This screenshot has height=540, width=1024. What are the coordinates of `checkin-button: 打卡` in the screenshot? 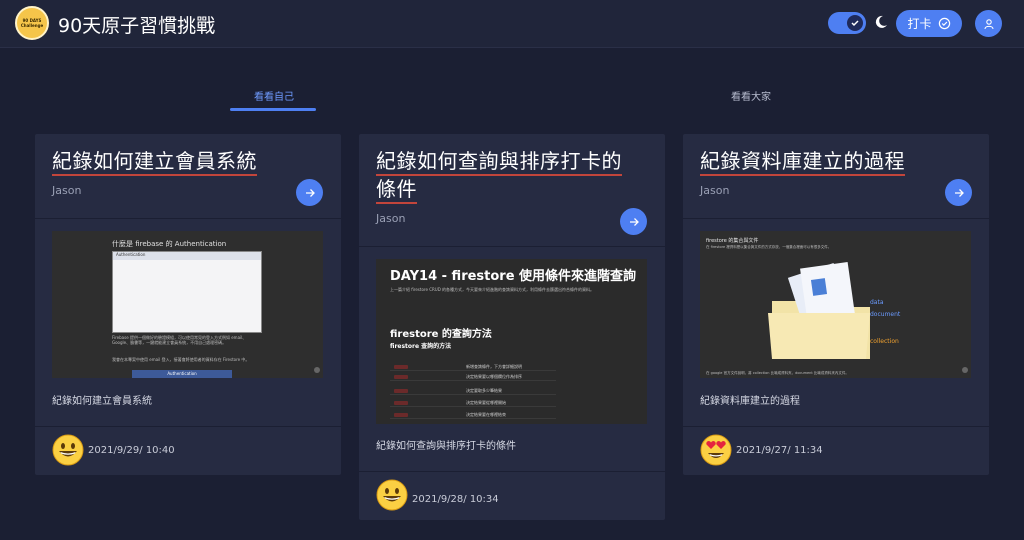 It's located at (929, 23).